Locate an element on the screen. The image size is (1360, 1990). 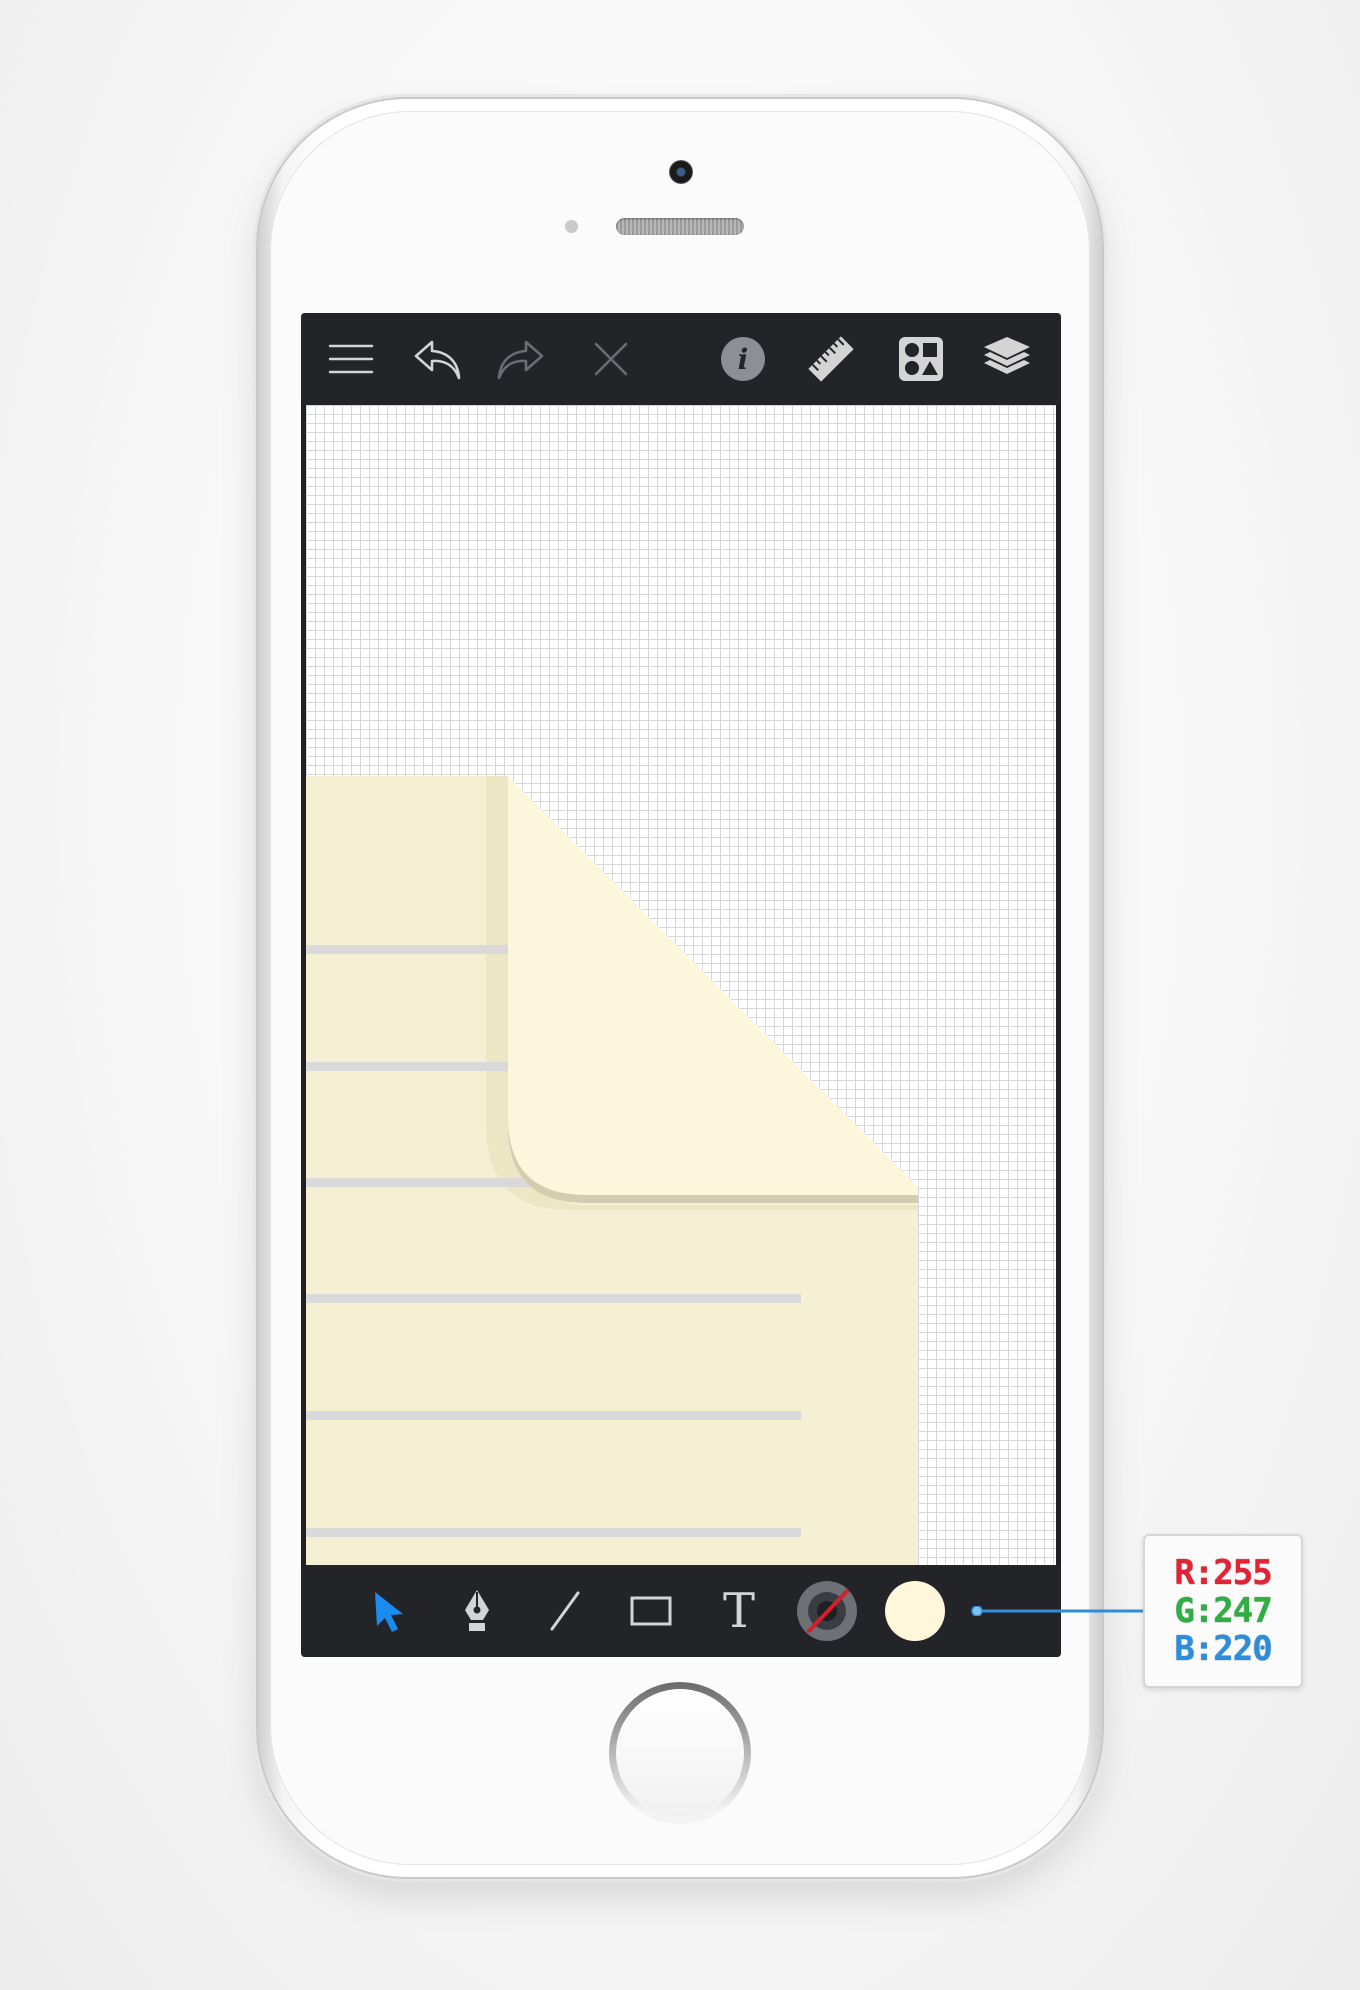
paper-flap is located at coordinates (713, 985).